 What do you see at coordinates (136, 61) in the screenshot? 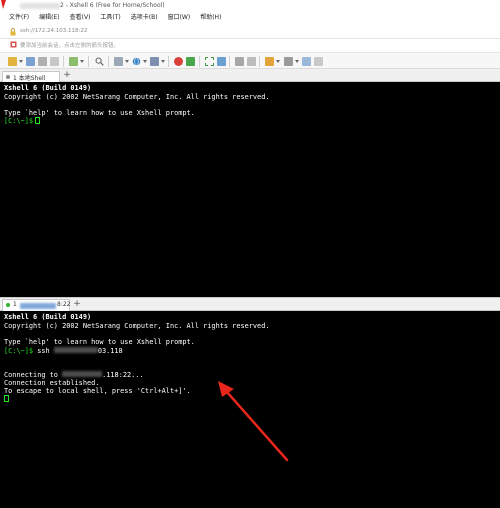
I see `globe-icon` at bounding box center [136, 61].